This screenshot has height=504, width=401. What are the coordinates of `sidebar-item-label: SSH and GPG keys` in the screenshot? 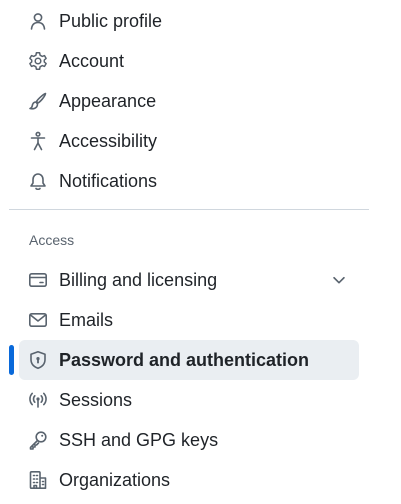 It's located at (139, 440).